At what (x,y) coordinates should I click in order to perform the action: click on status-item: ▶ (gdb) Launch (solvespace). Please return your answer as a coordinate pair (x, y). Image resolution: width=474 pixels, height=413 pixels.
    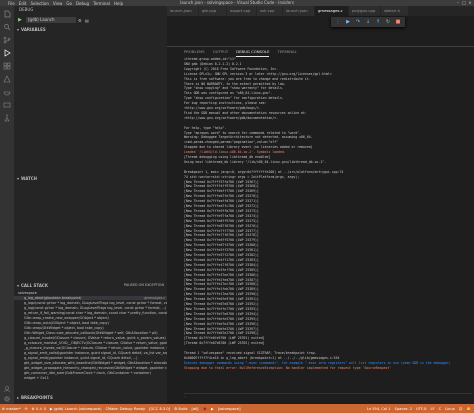
    Looking at the image, I should click on (76, 409).